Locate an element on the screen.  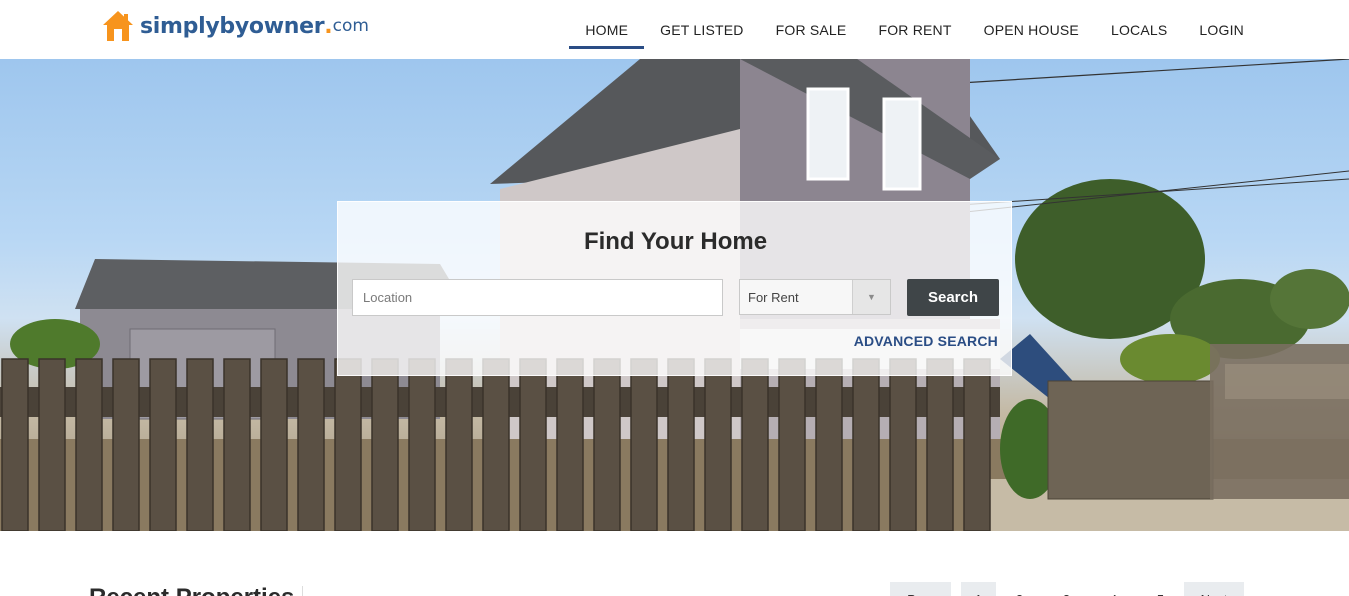
nav-get-listed: GET LISTED is located at coordinates (701, 29).